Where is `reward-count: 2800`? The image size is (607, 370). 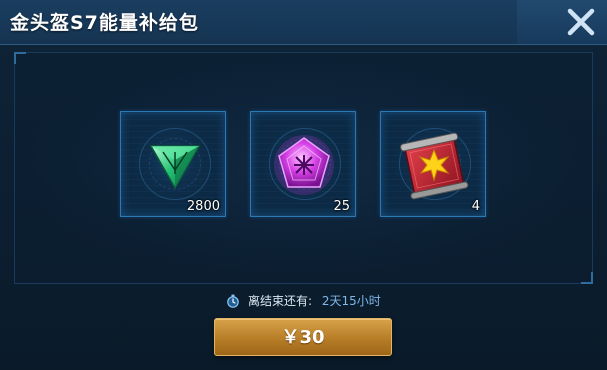 reward-count: 2800 is located at coordinates (203, 206).